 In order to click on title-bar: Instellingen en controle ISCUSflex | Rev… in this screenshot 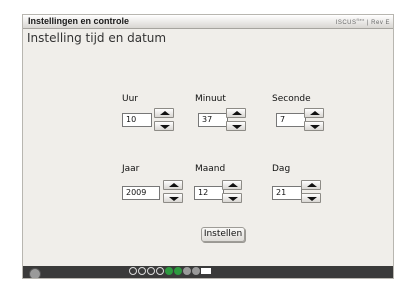, I will do `click(208, 22)`.